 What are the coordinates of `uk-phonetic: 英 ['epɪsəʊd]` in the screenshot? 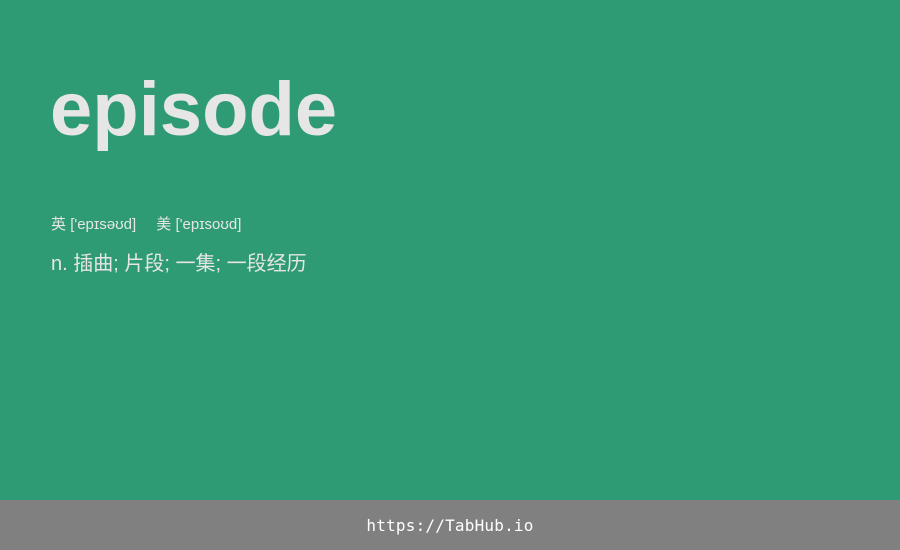 It's located at (93, 223).